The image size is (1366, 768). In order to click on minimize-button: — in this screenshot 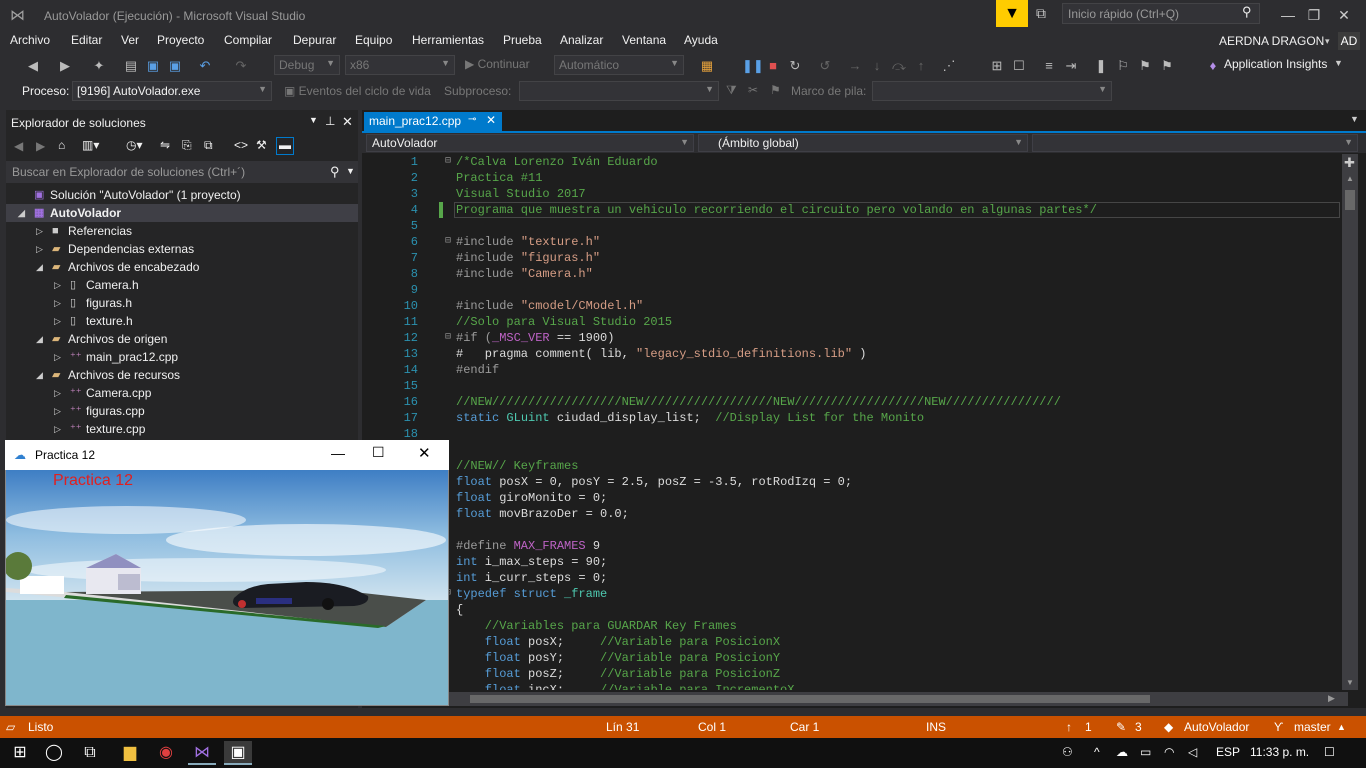, I will do `click(338, 453)`.